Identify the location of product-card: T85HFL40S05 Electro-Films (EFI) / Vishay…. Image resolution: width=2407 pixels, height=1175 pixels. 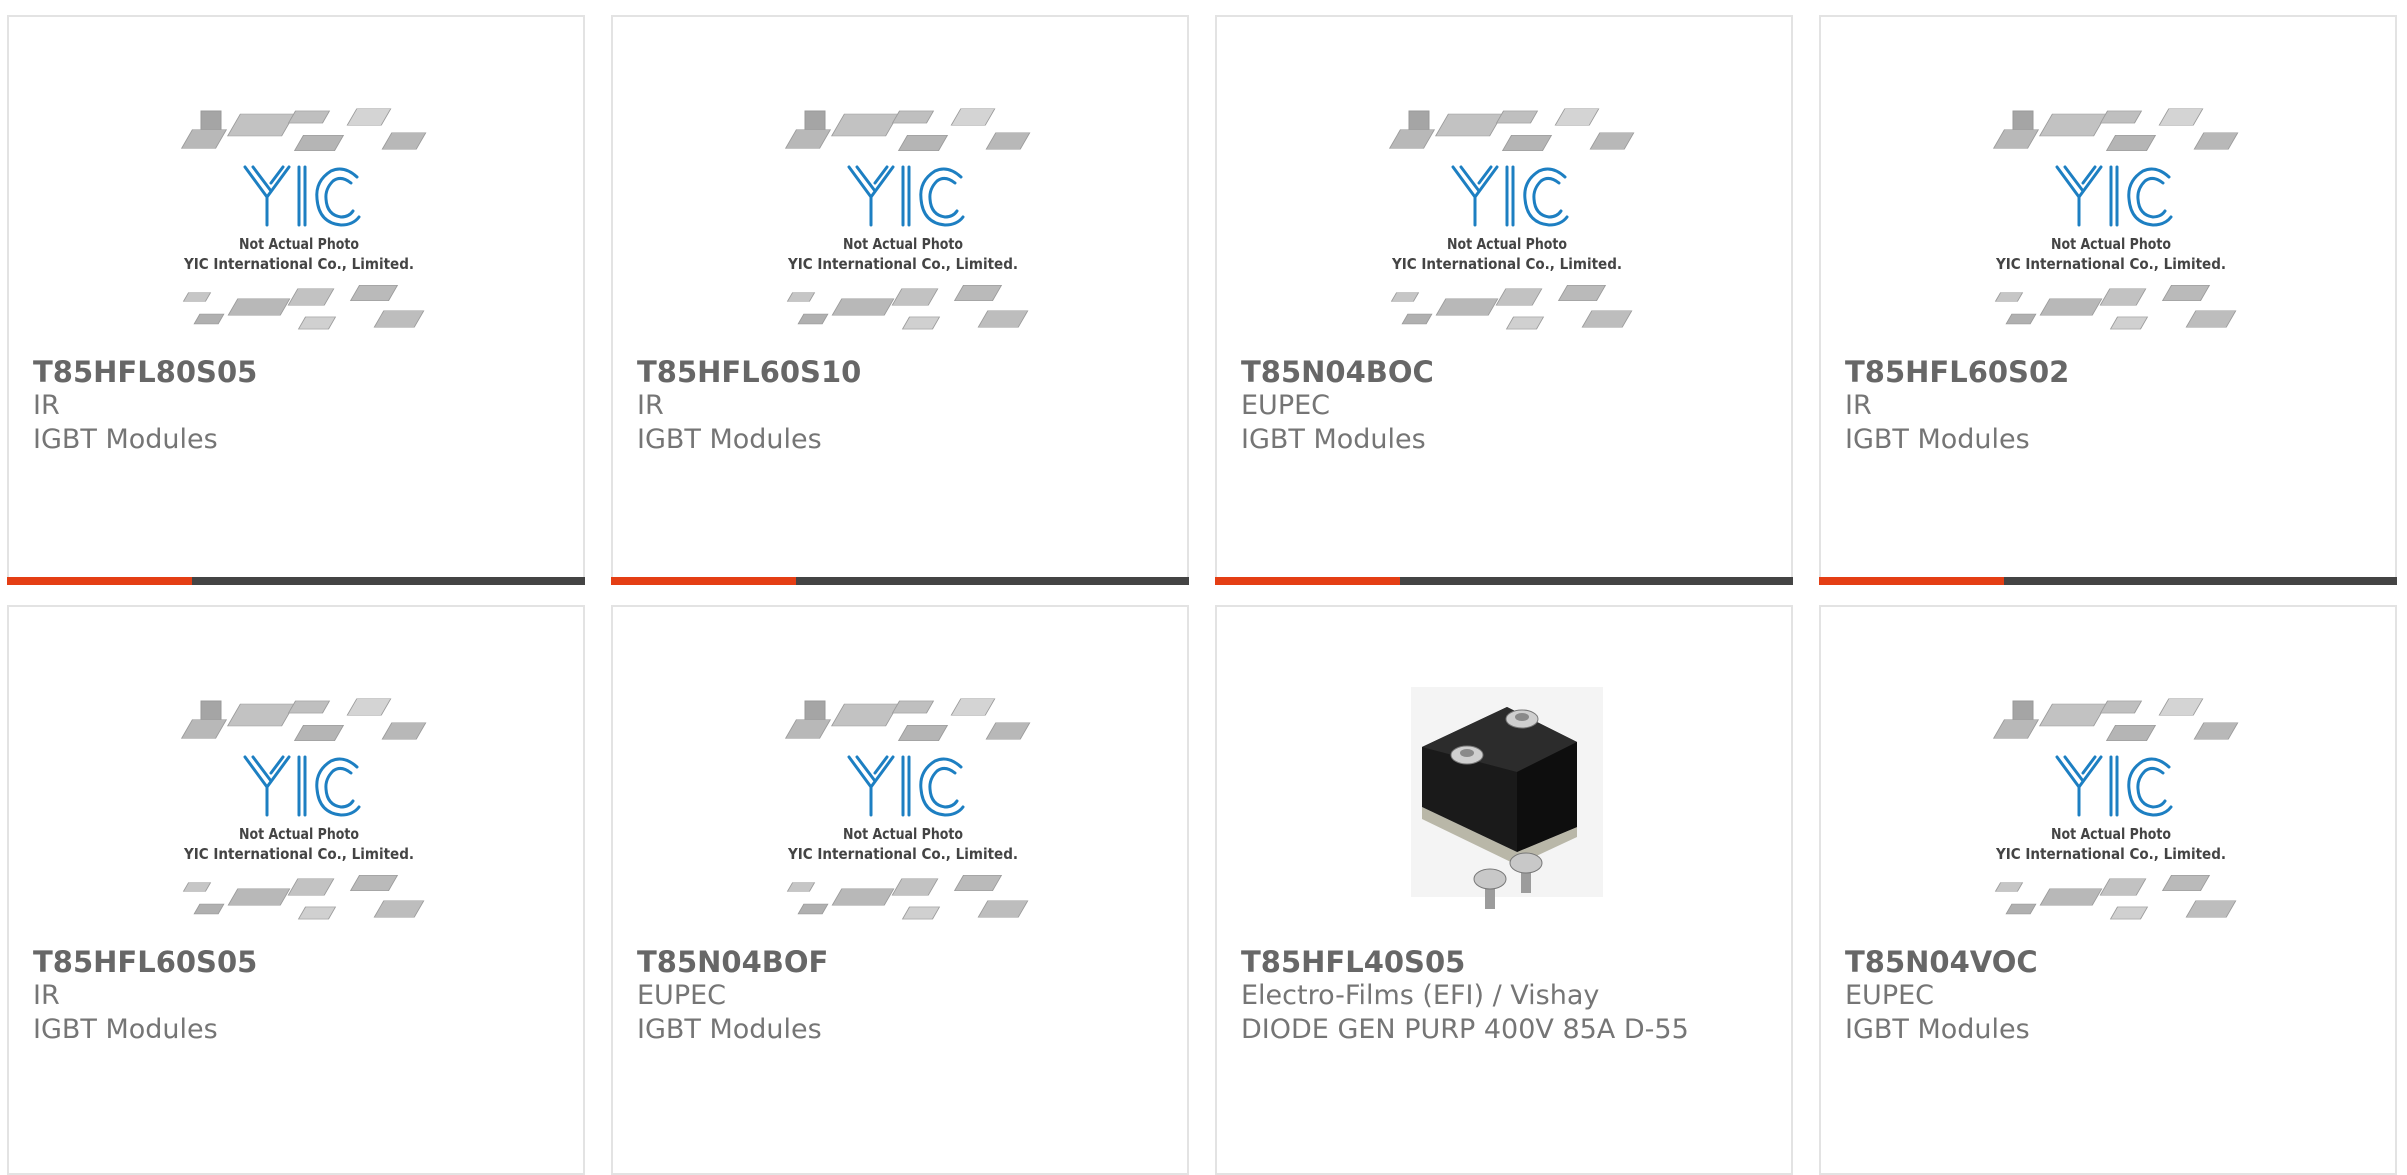
(1504, 890).